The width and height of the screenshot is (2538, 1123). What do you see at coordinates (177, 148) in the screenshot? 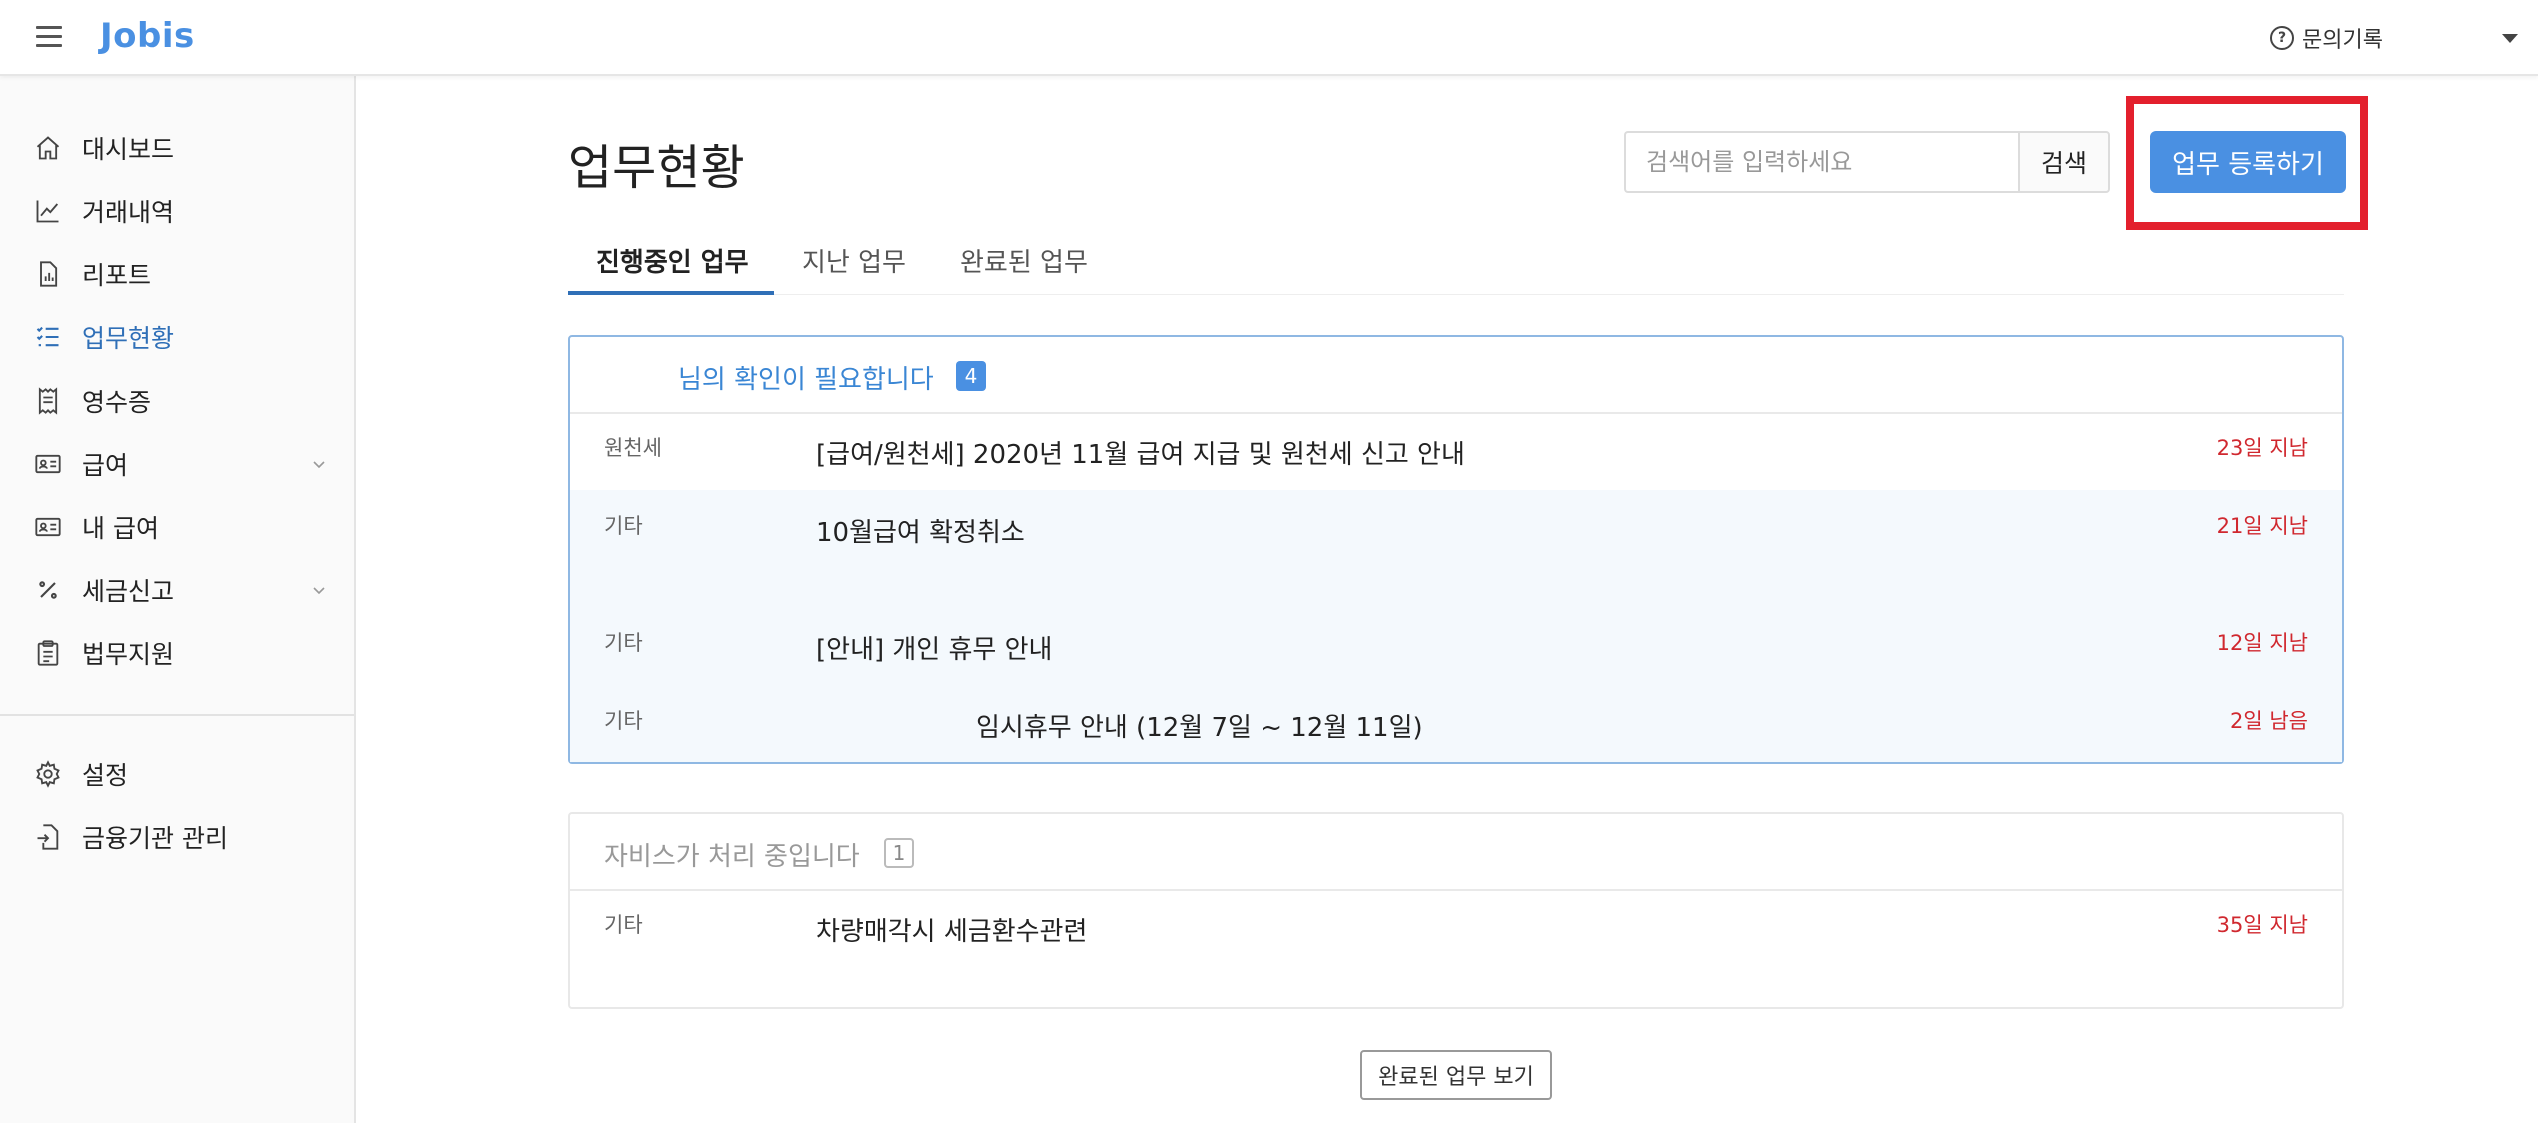
I see `sidebar-item-dashboard: 대시보드` at bounding box center [177, 148].